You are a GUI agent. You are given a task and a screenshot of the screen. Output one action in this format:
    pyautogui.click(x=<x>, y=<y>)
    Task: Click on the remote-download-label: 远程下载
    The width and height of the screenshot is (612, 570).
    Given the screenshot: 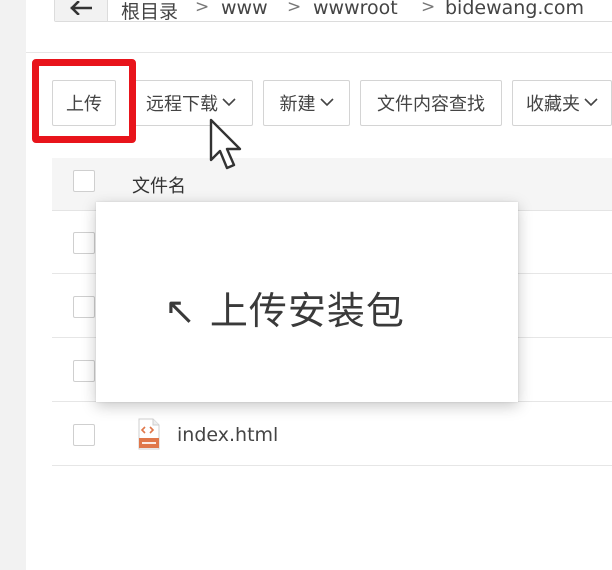 What is the action you would take?
    pyautogui.click(x=182, y=104)
    